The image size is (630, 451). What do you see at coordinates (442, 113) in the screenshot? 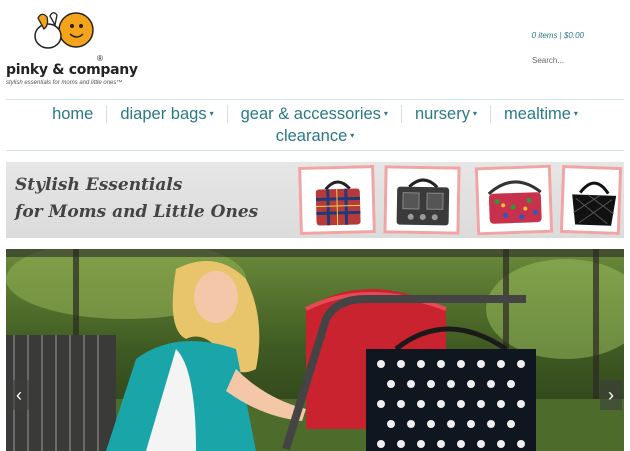
I see `nav-item-label: nursery` at bounding box center [442, 113].